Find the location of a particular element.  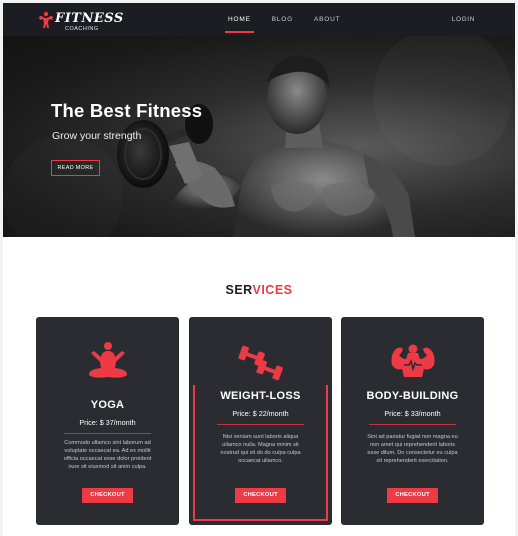

service-price: Price: $ 37/month is located at coordinates (107, 422).